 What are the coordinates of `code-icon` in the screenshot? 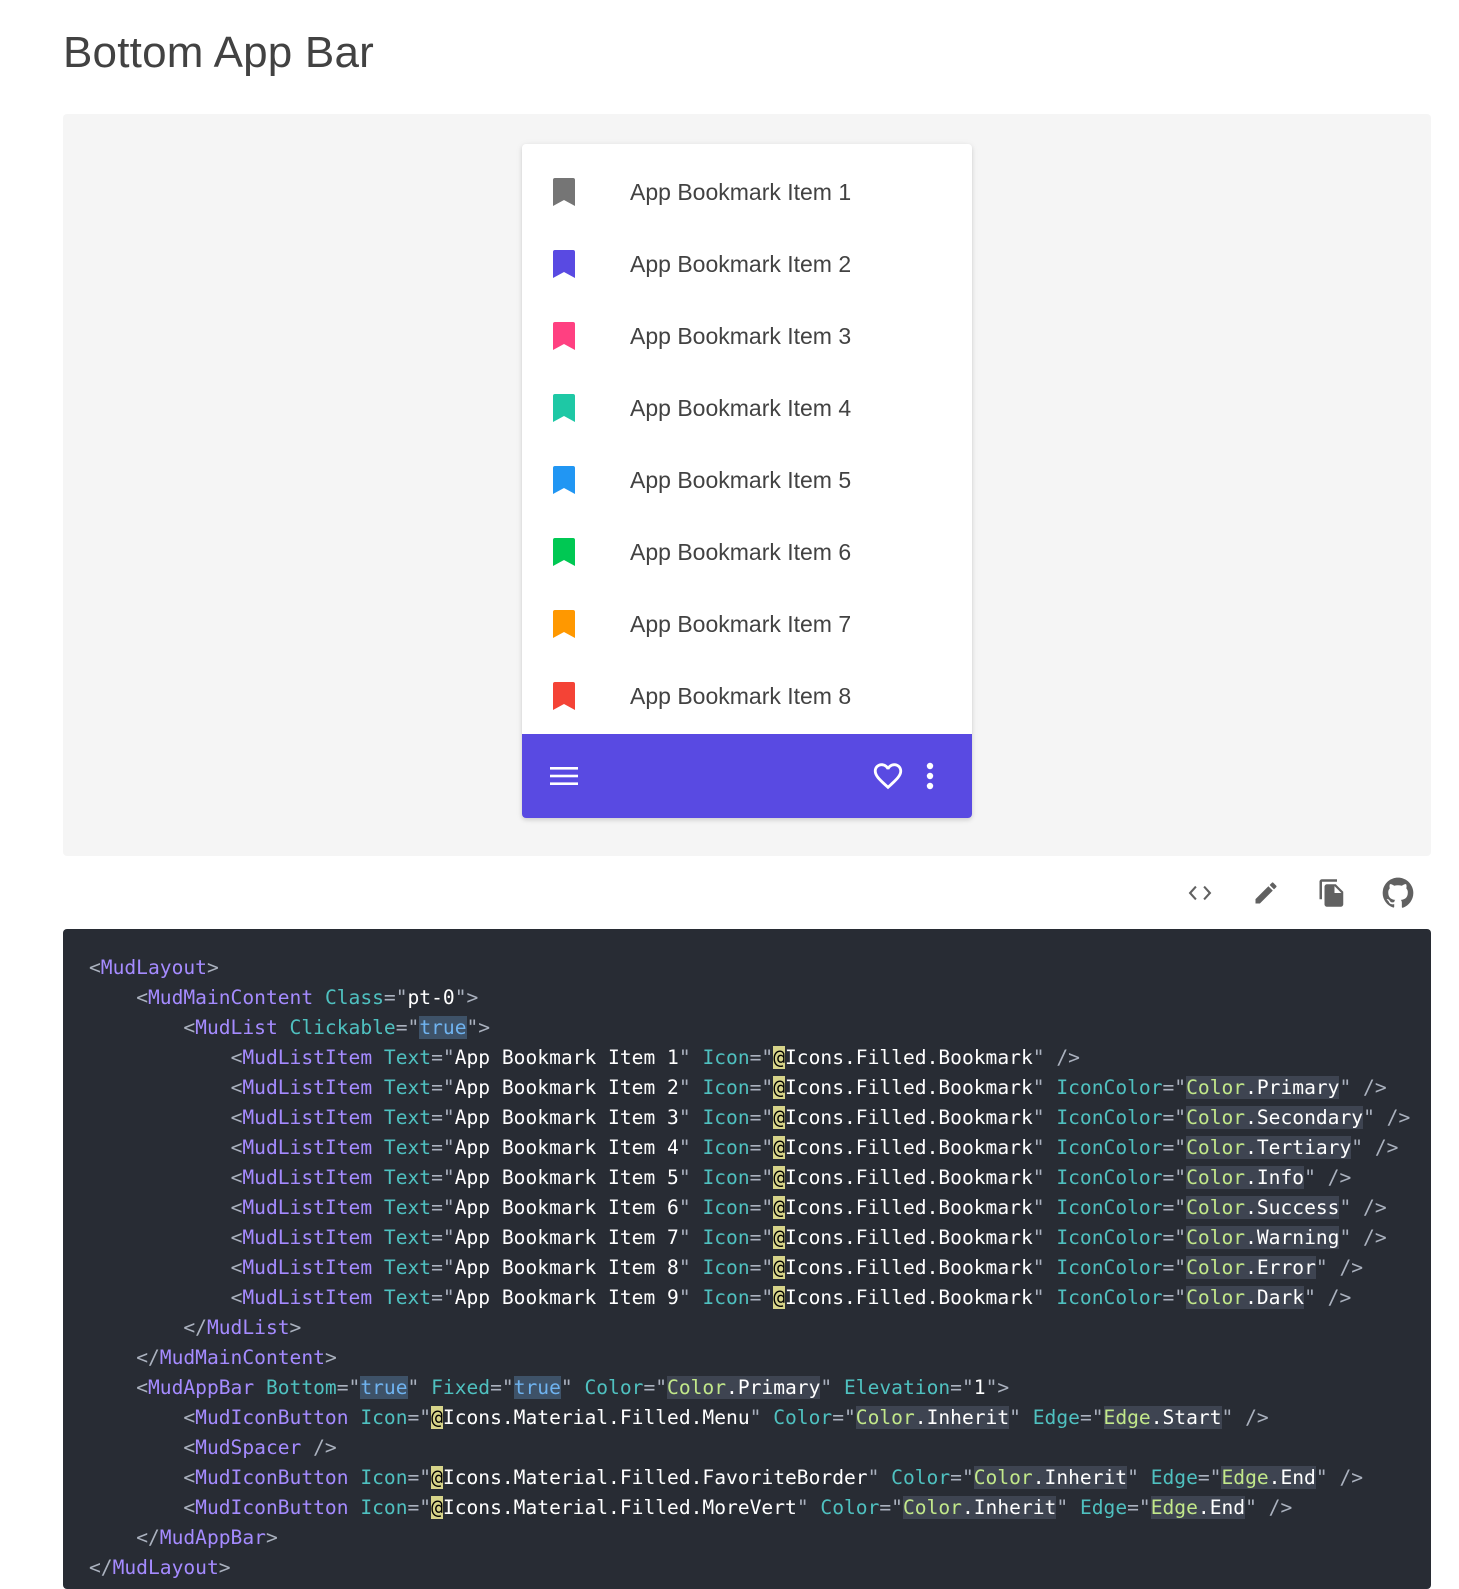 It's located at (1200, 893).